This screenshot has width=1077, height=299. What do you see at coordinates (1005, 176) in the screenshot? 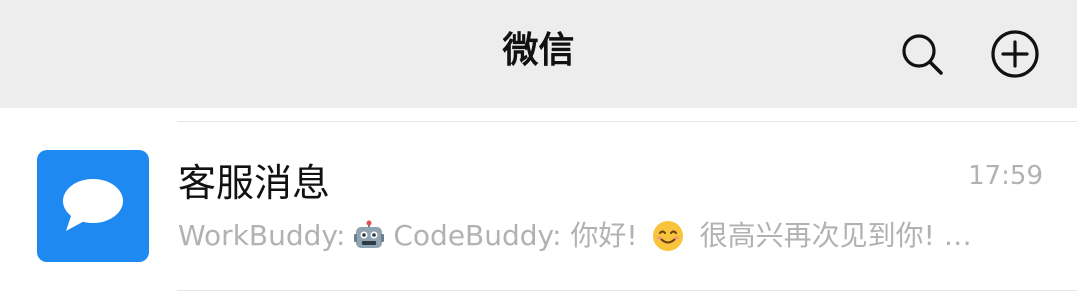
I see `chat-timestamp: 17:59` at bounding box center [1005, 176].